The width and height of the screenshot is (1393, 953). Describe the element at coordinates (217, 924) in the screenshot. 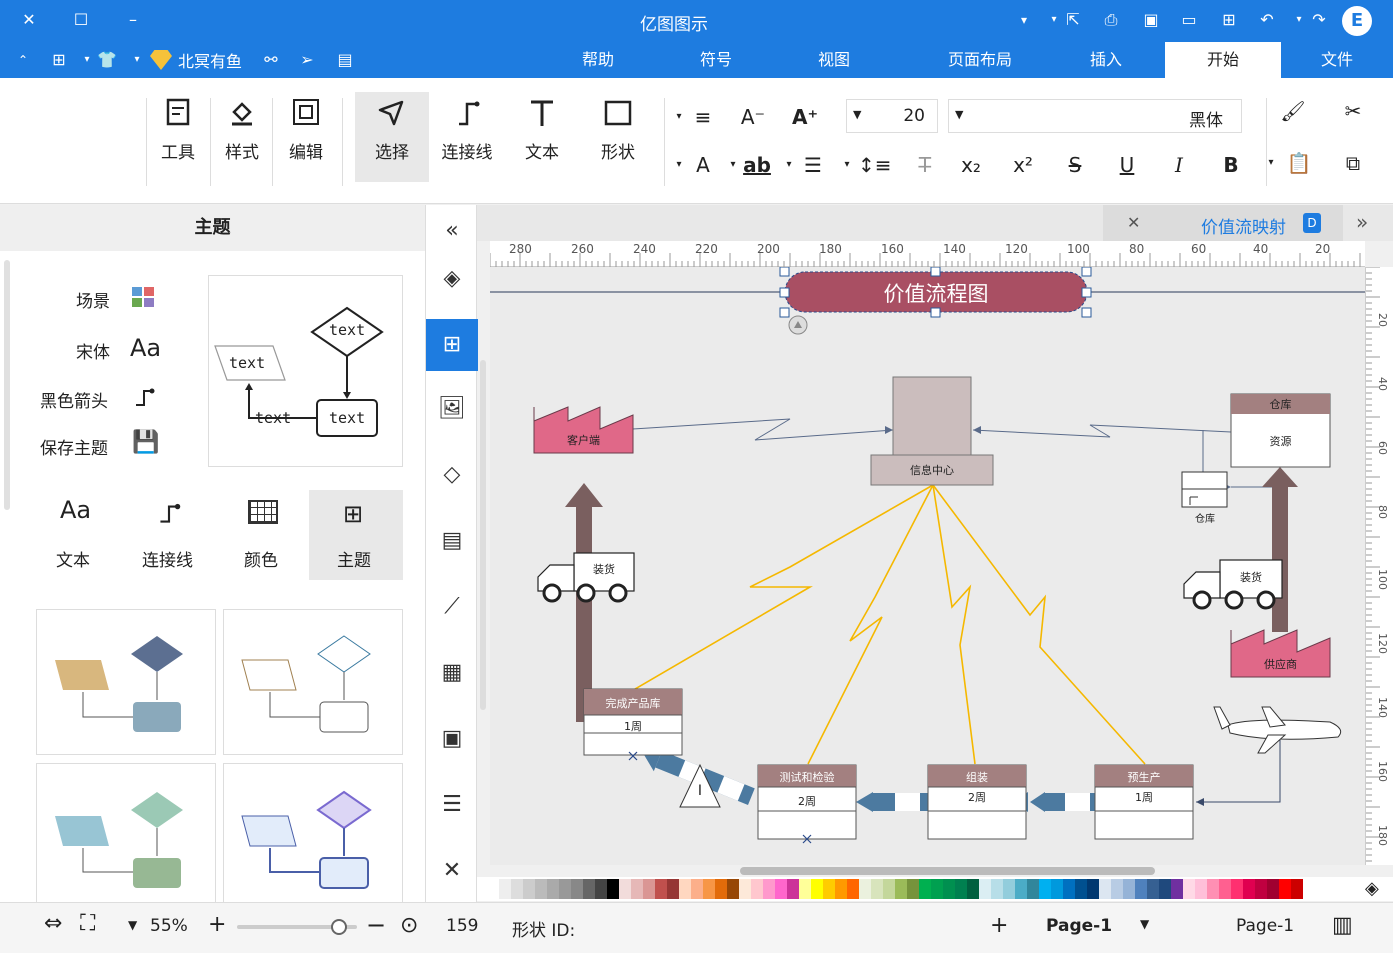

I see `zoom-in-icon: +` at that location.